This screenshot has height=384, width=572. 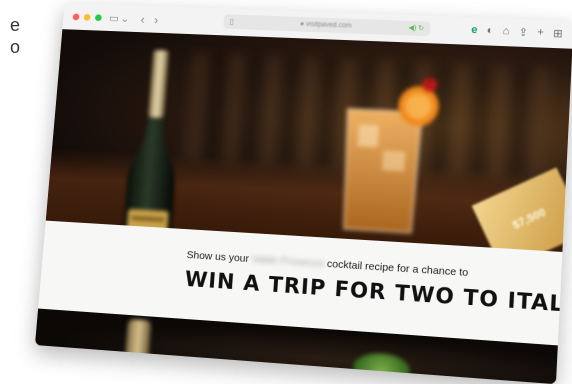 I want to click on shield-icon: ◐, so click(x=489, y=31).